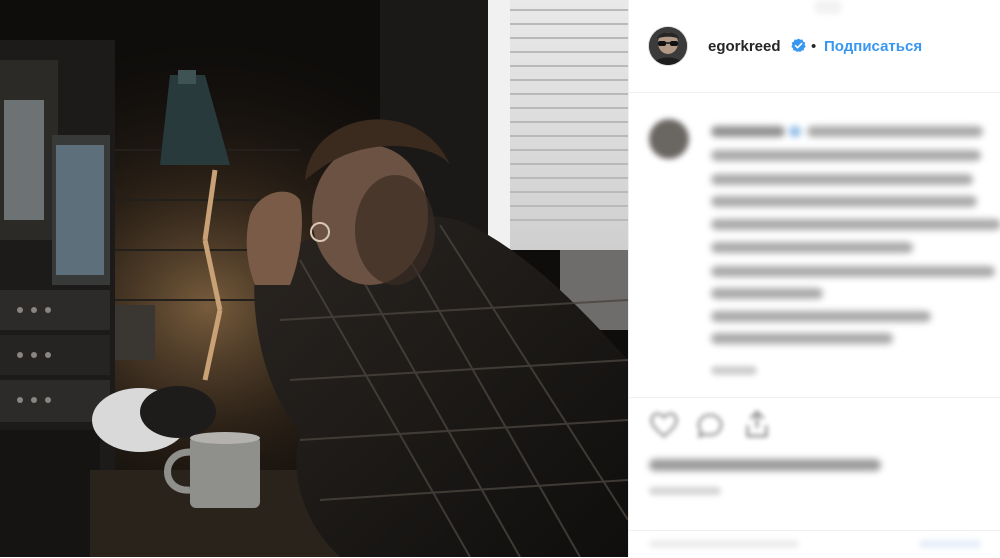 This screenshot has width=1000, height=558. What do you see at coordinates (744, 46) in the screenshot?
I see `username-link: egorkreed` at bounding box center [744, 46].